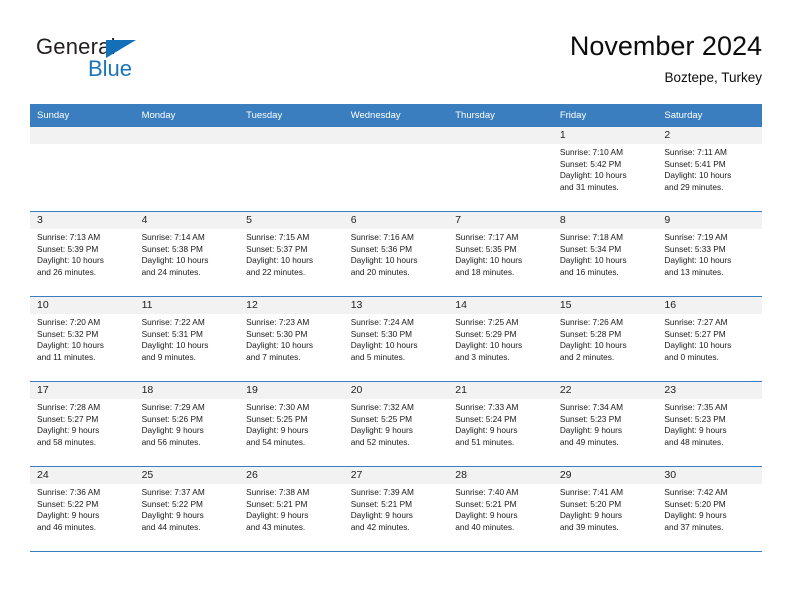 This screenshot has height=612, width=792. What do you see at coordinates (382, 237) in the screenshot?
I see `sunrise-text: Sunrise: 7:16 AM` at bounding box center [382, 237].